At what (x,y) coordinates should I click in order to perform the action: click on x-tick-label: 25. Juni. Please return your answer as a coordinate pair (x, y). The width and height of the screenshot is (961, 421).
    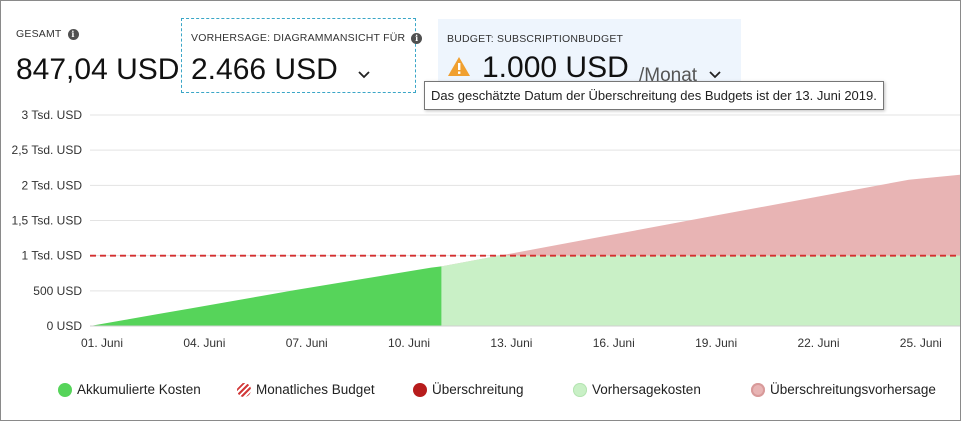
    Looking at the image, I should click on (921, 343).